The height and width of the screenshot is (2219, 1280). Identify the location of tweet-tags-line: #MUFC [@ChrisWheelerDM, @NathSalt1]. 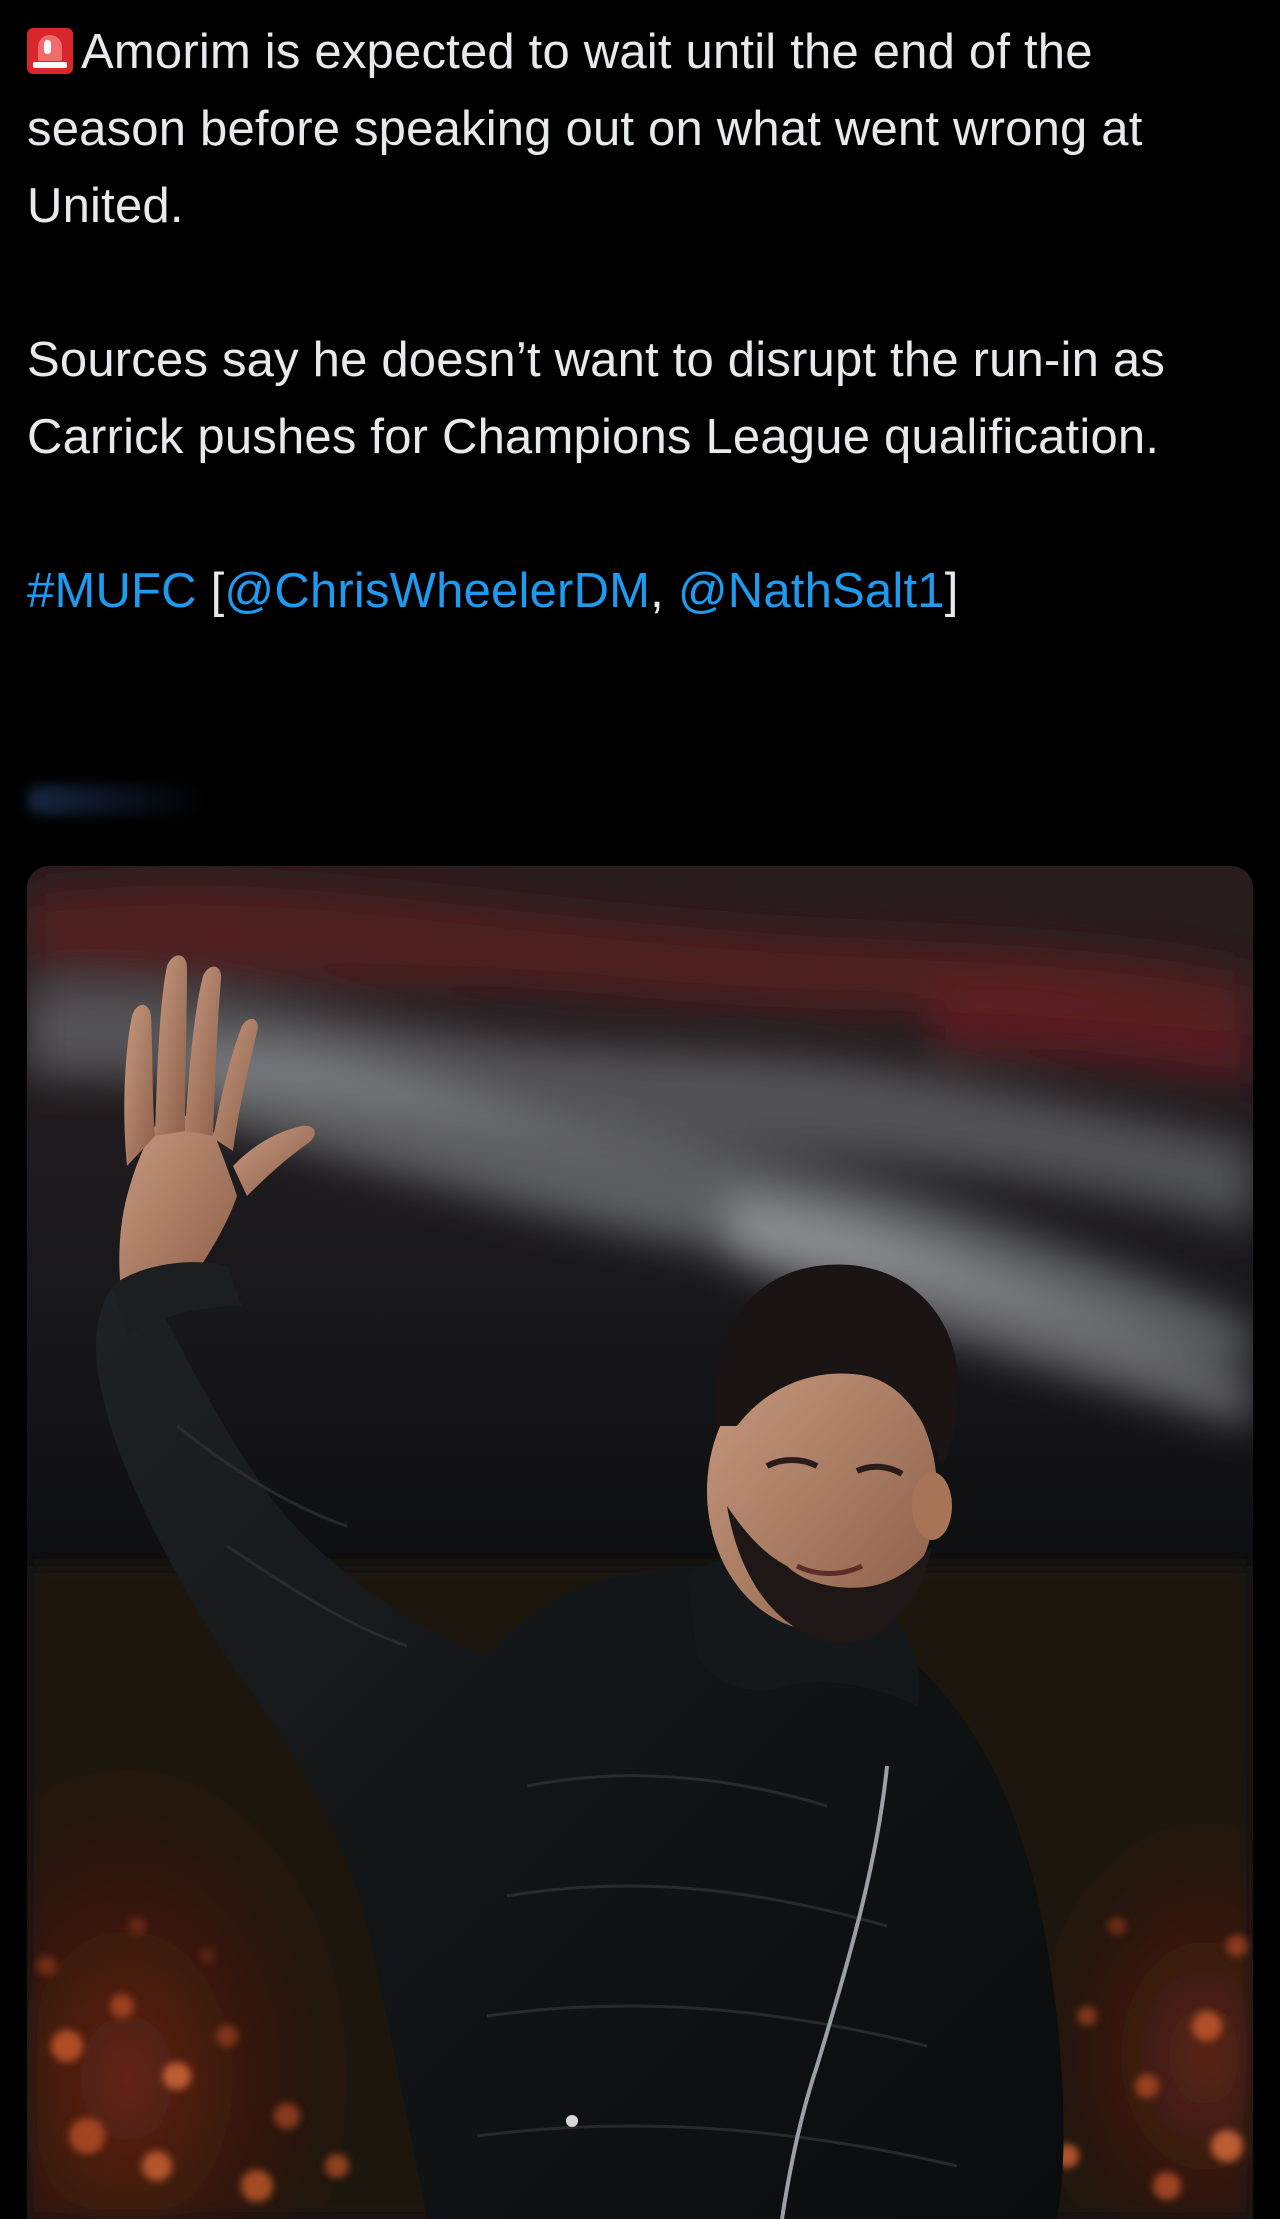
(642, 591).